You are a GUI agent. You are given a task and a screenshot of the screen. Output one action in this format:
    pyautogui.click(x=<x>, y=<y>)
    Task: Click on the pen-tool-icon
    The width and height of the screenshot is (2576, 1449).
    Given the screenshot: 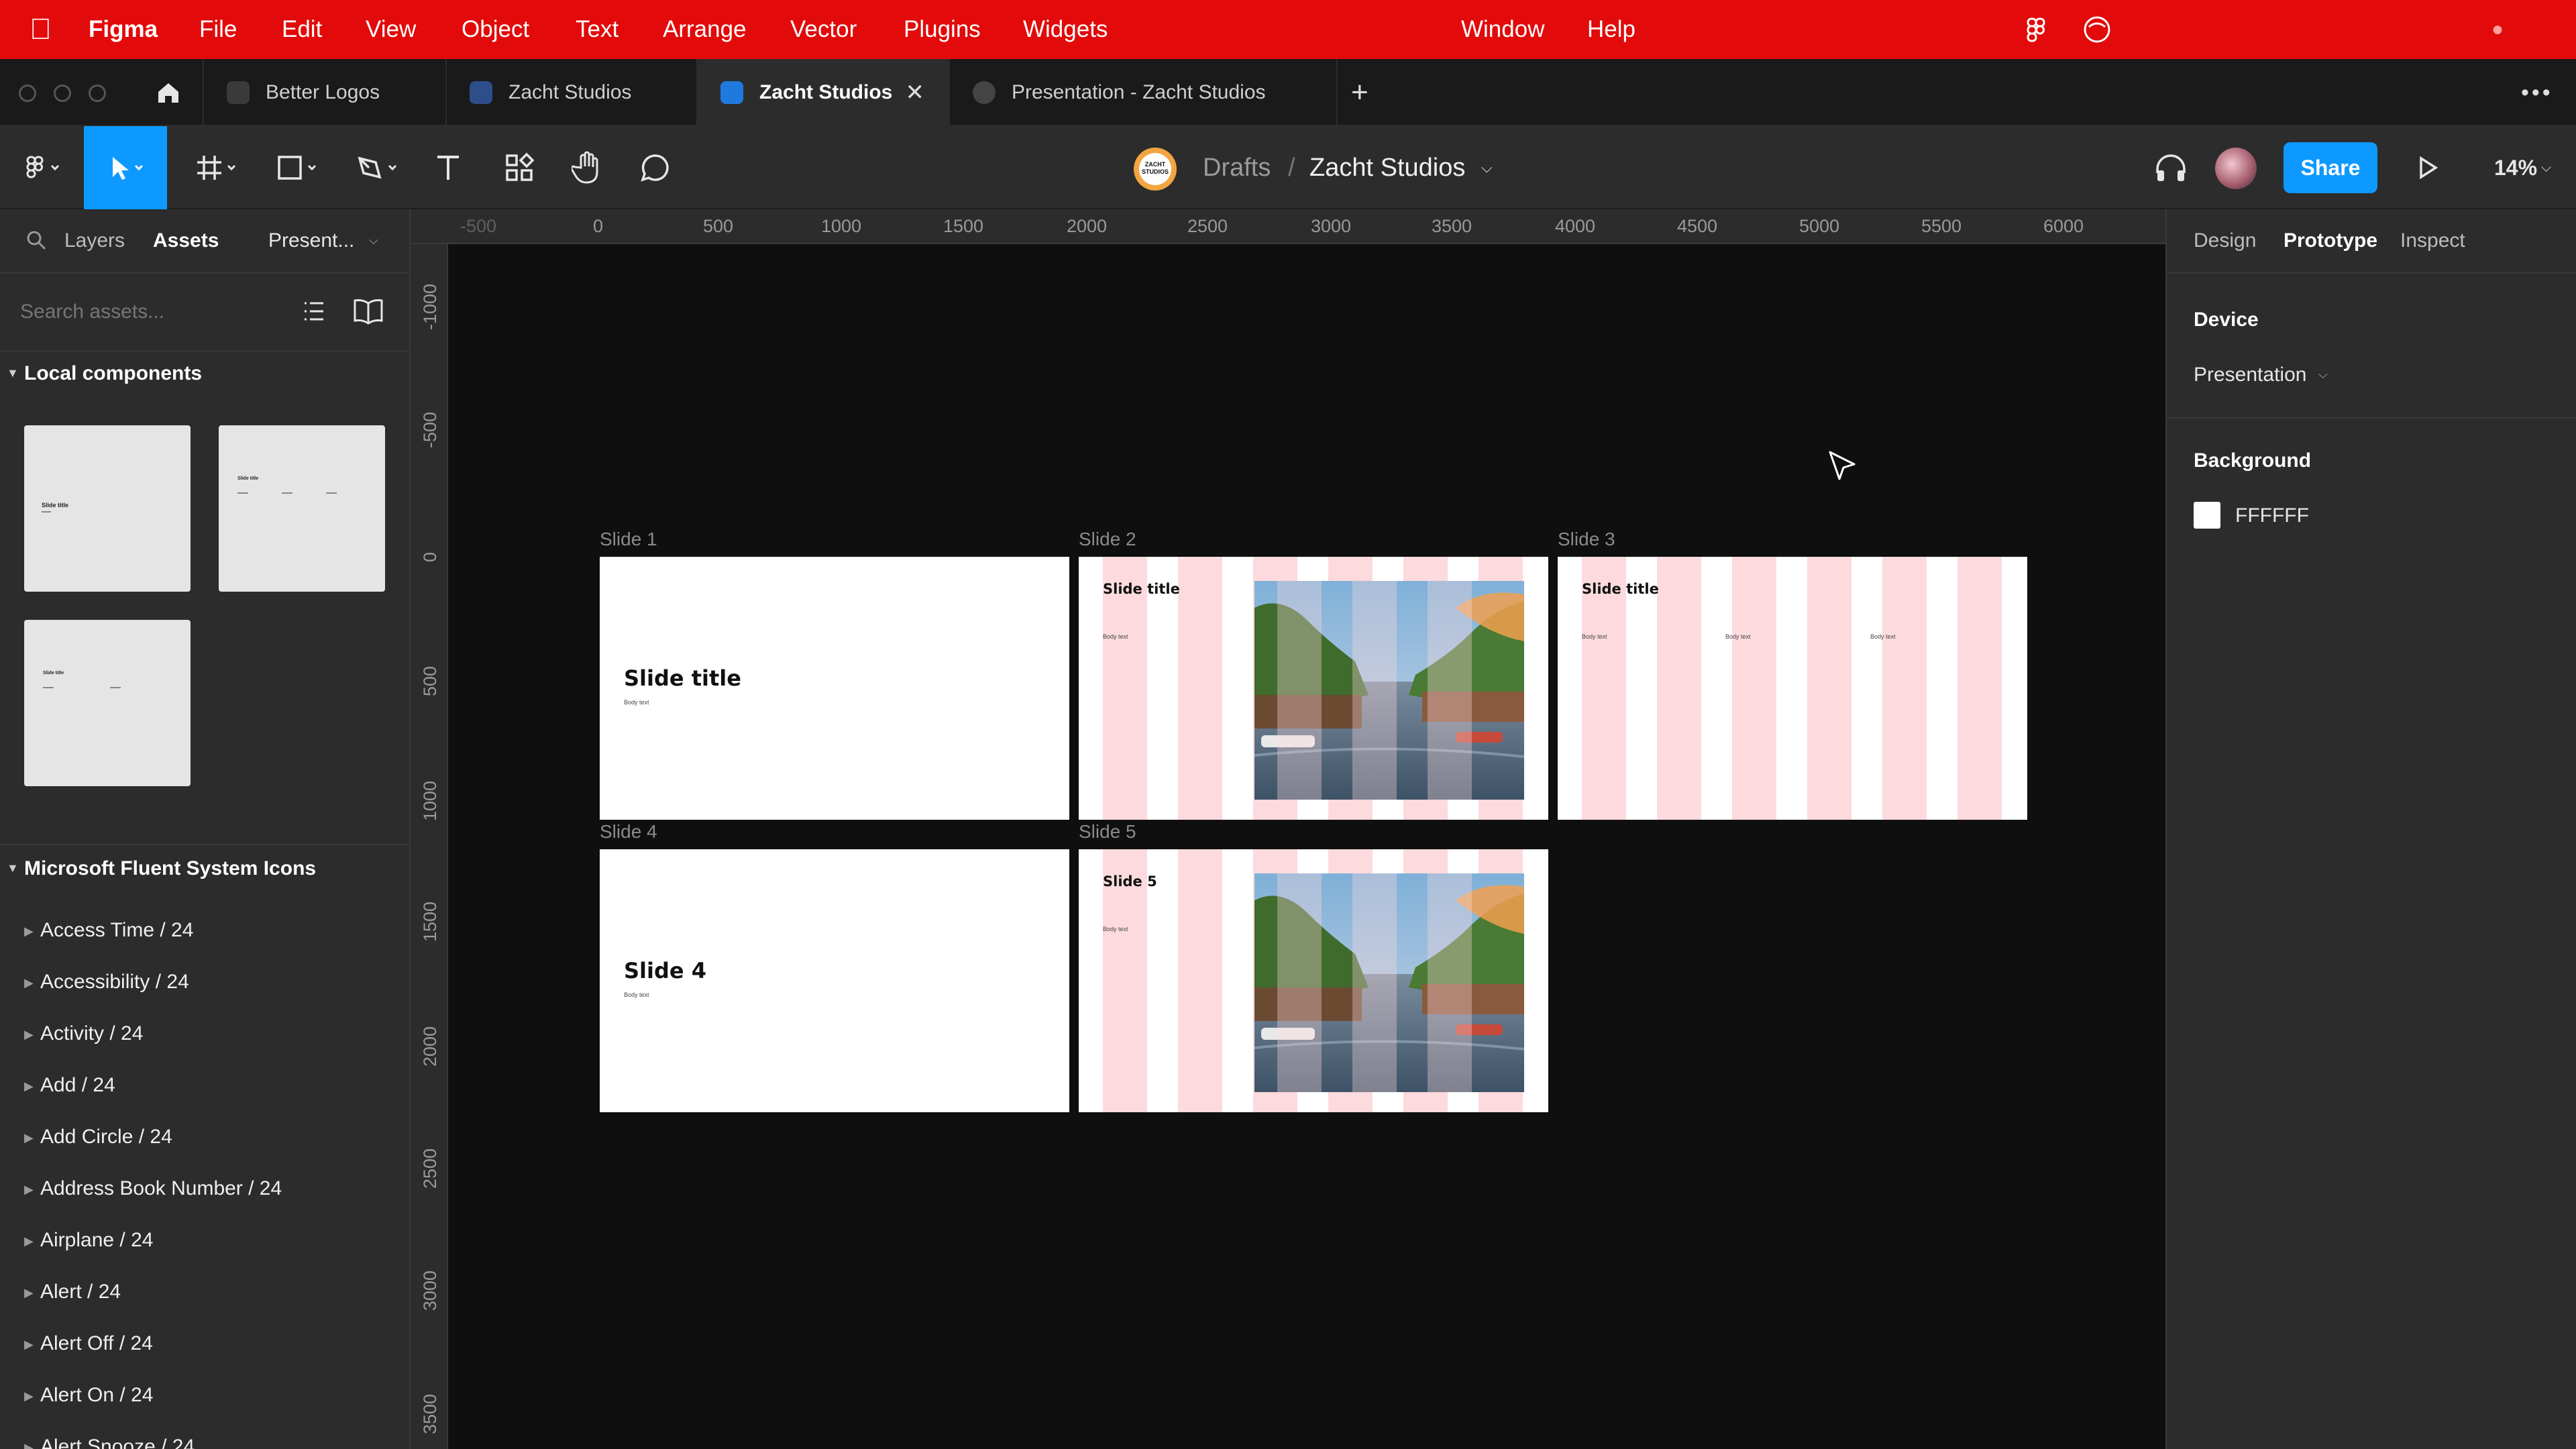 What is the action you would take?
    pyautogui.click(x=377, y=167)
    